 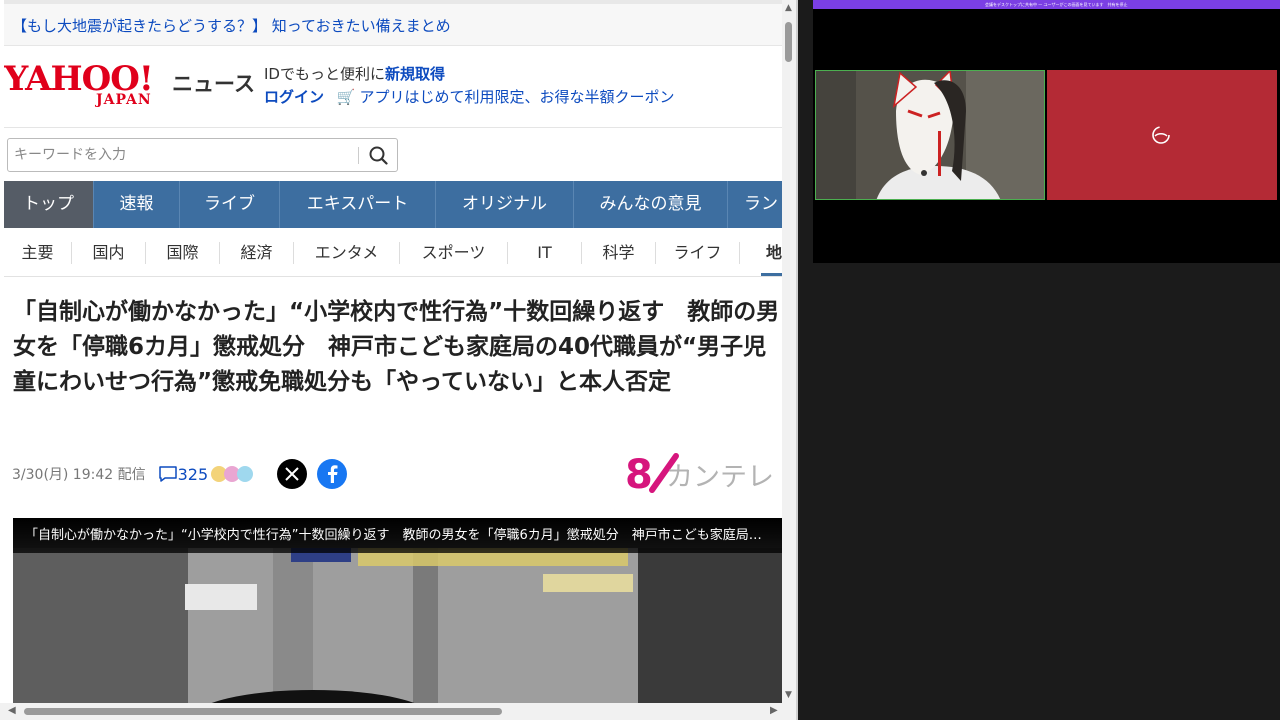 What do you see at coordinates (346, 97) in the screenshot?
I see `cart-icon: 🛒` at bounding box center [346, 97].